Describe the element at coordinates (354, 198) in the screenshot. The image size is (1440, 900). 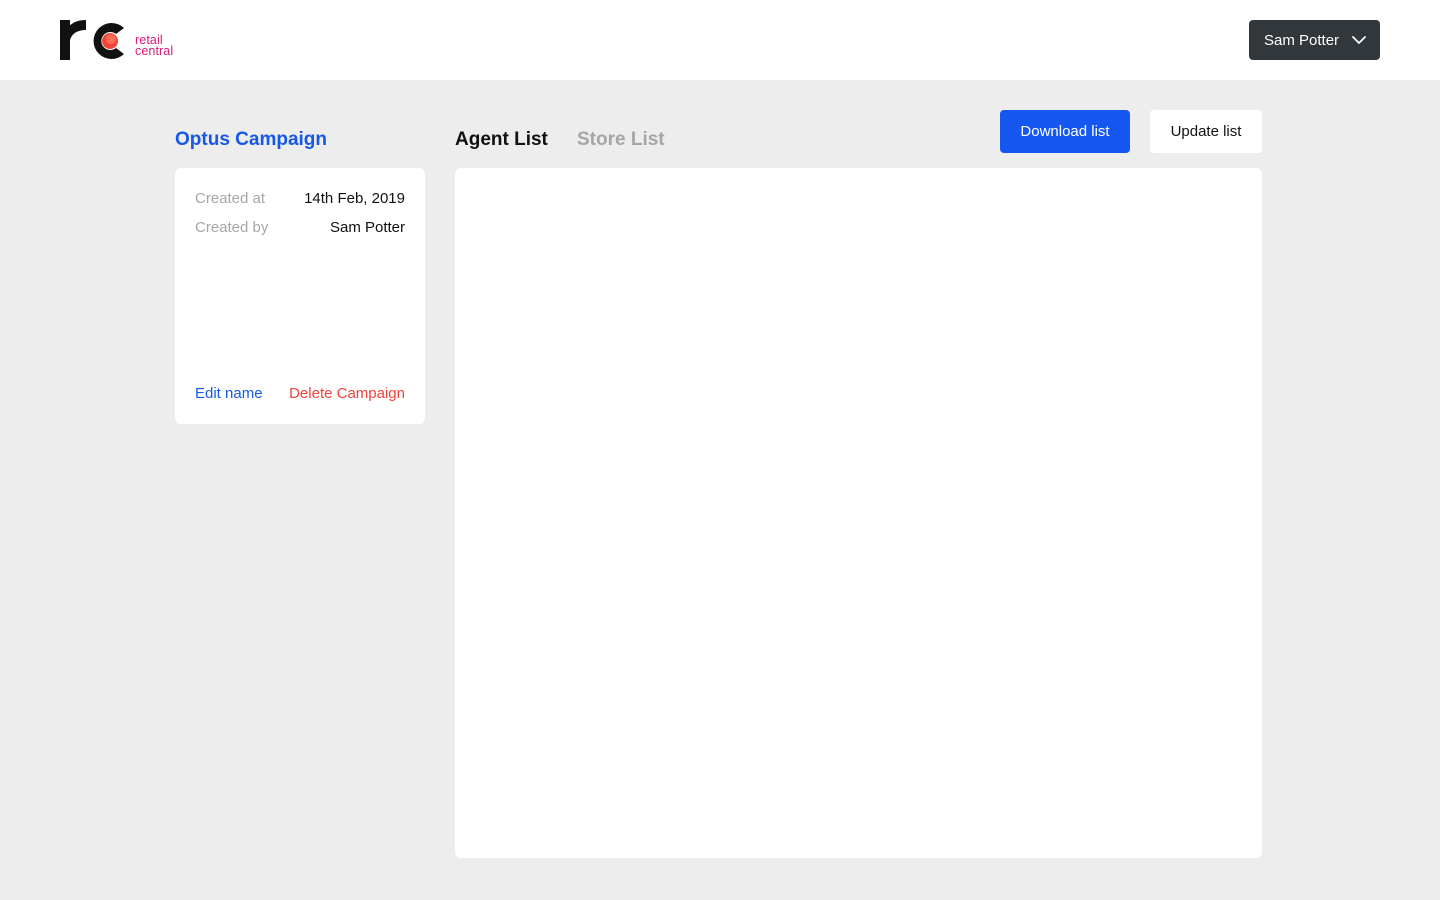
I see `created-at-value: 14th Feb, 2019` at that location.